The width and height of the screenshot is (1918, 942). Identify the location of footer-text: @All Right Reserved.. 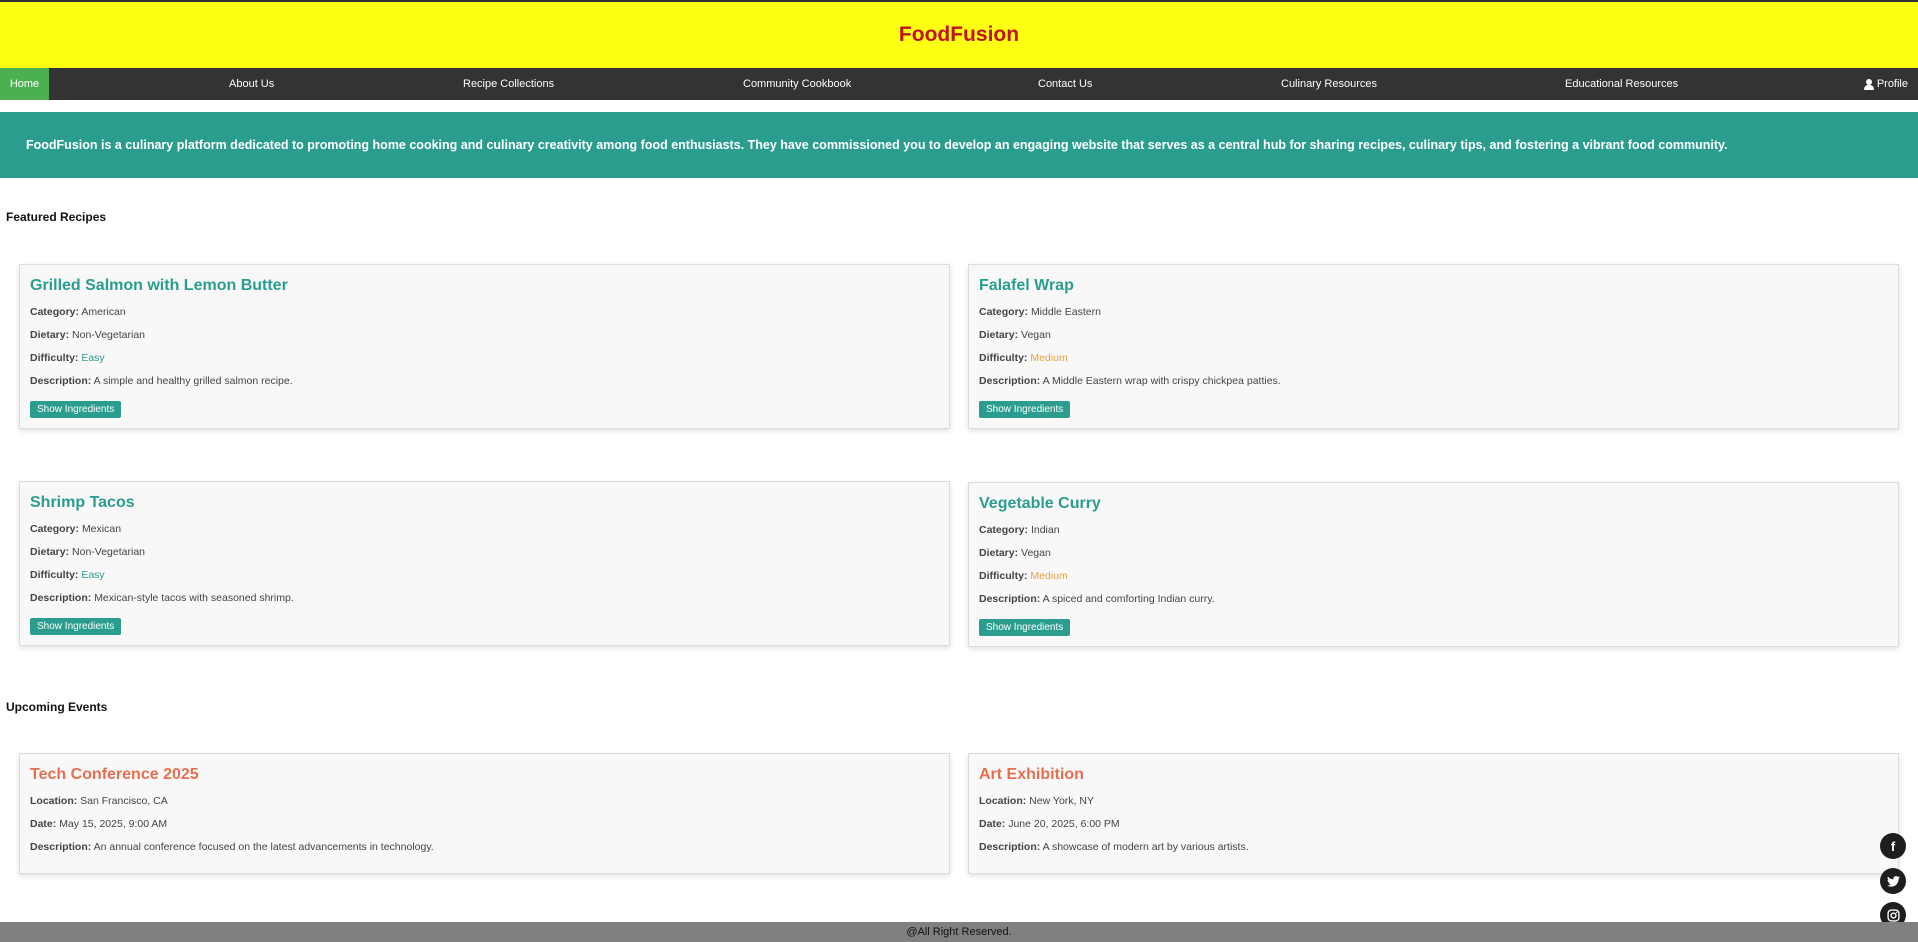
(959, 932).